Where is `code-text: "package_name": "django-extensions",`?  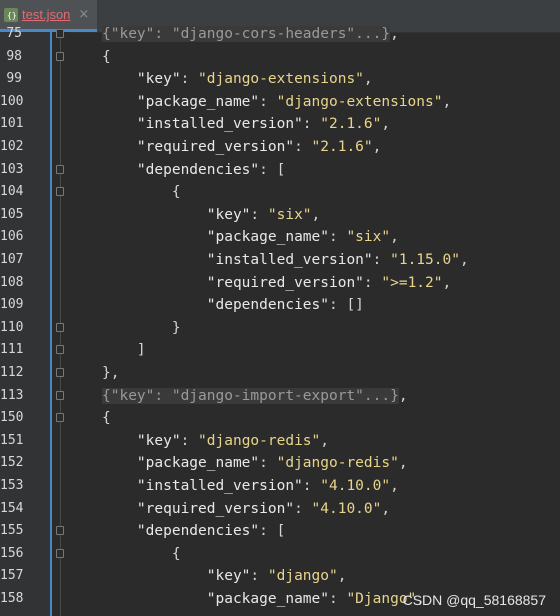 code-text: "package_name": "django-extensions", is located at coordinates (294, 101).